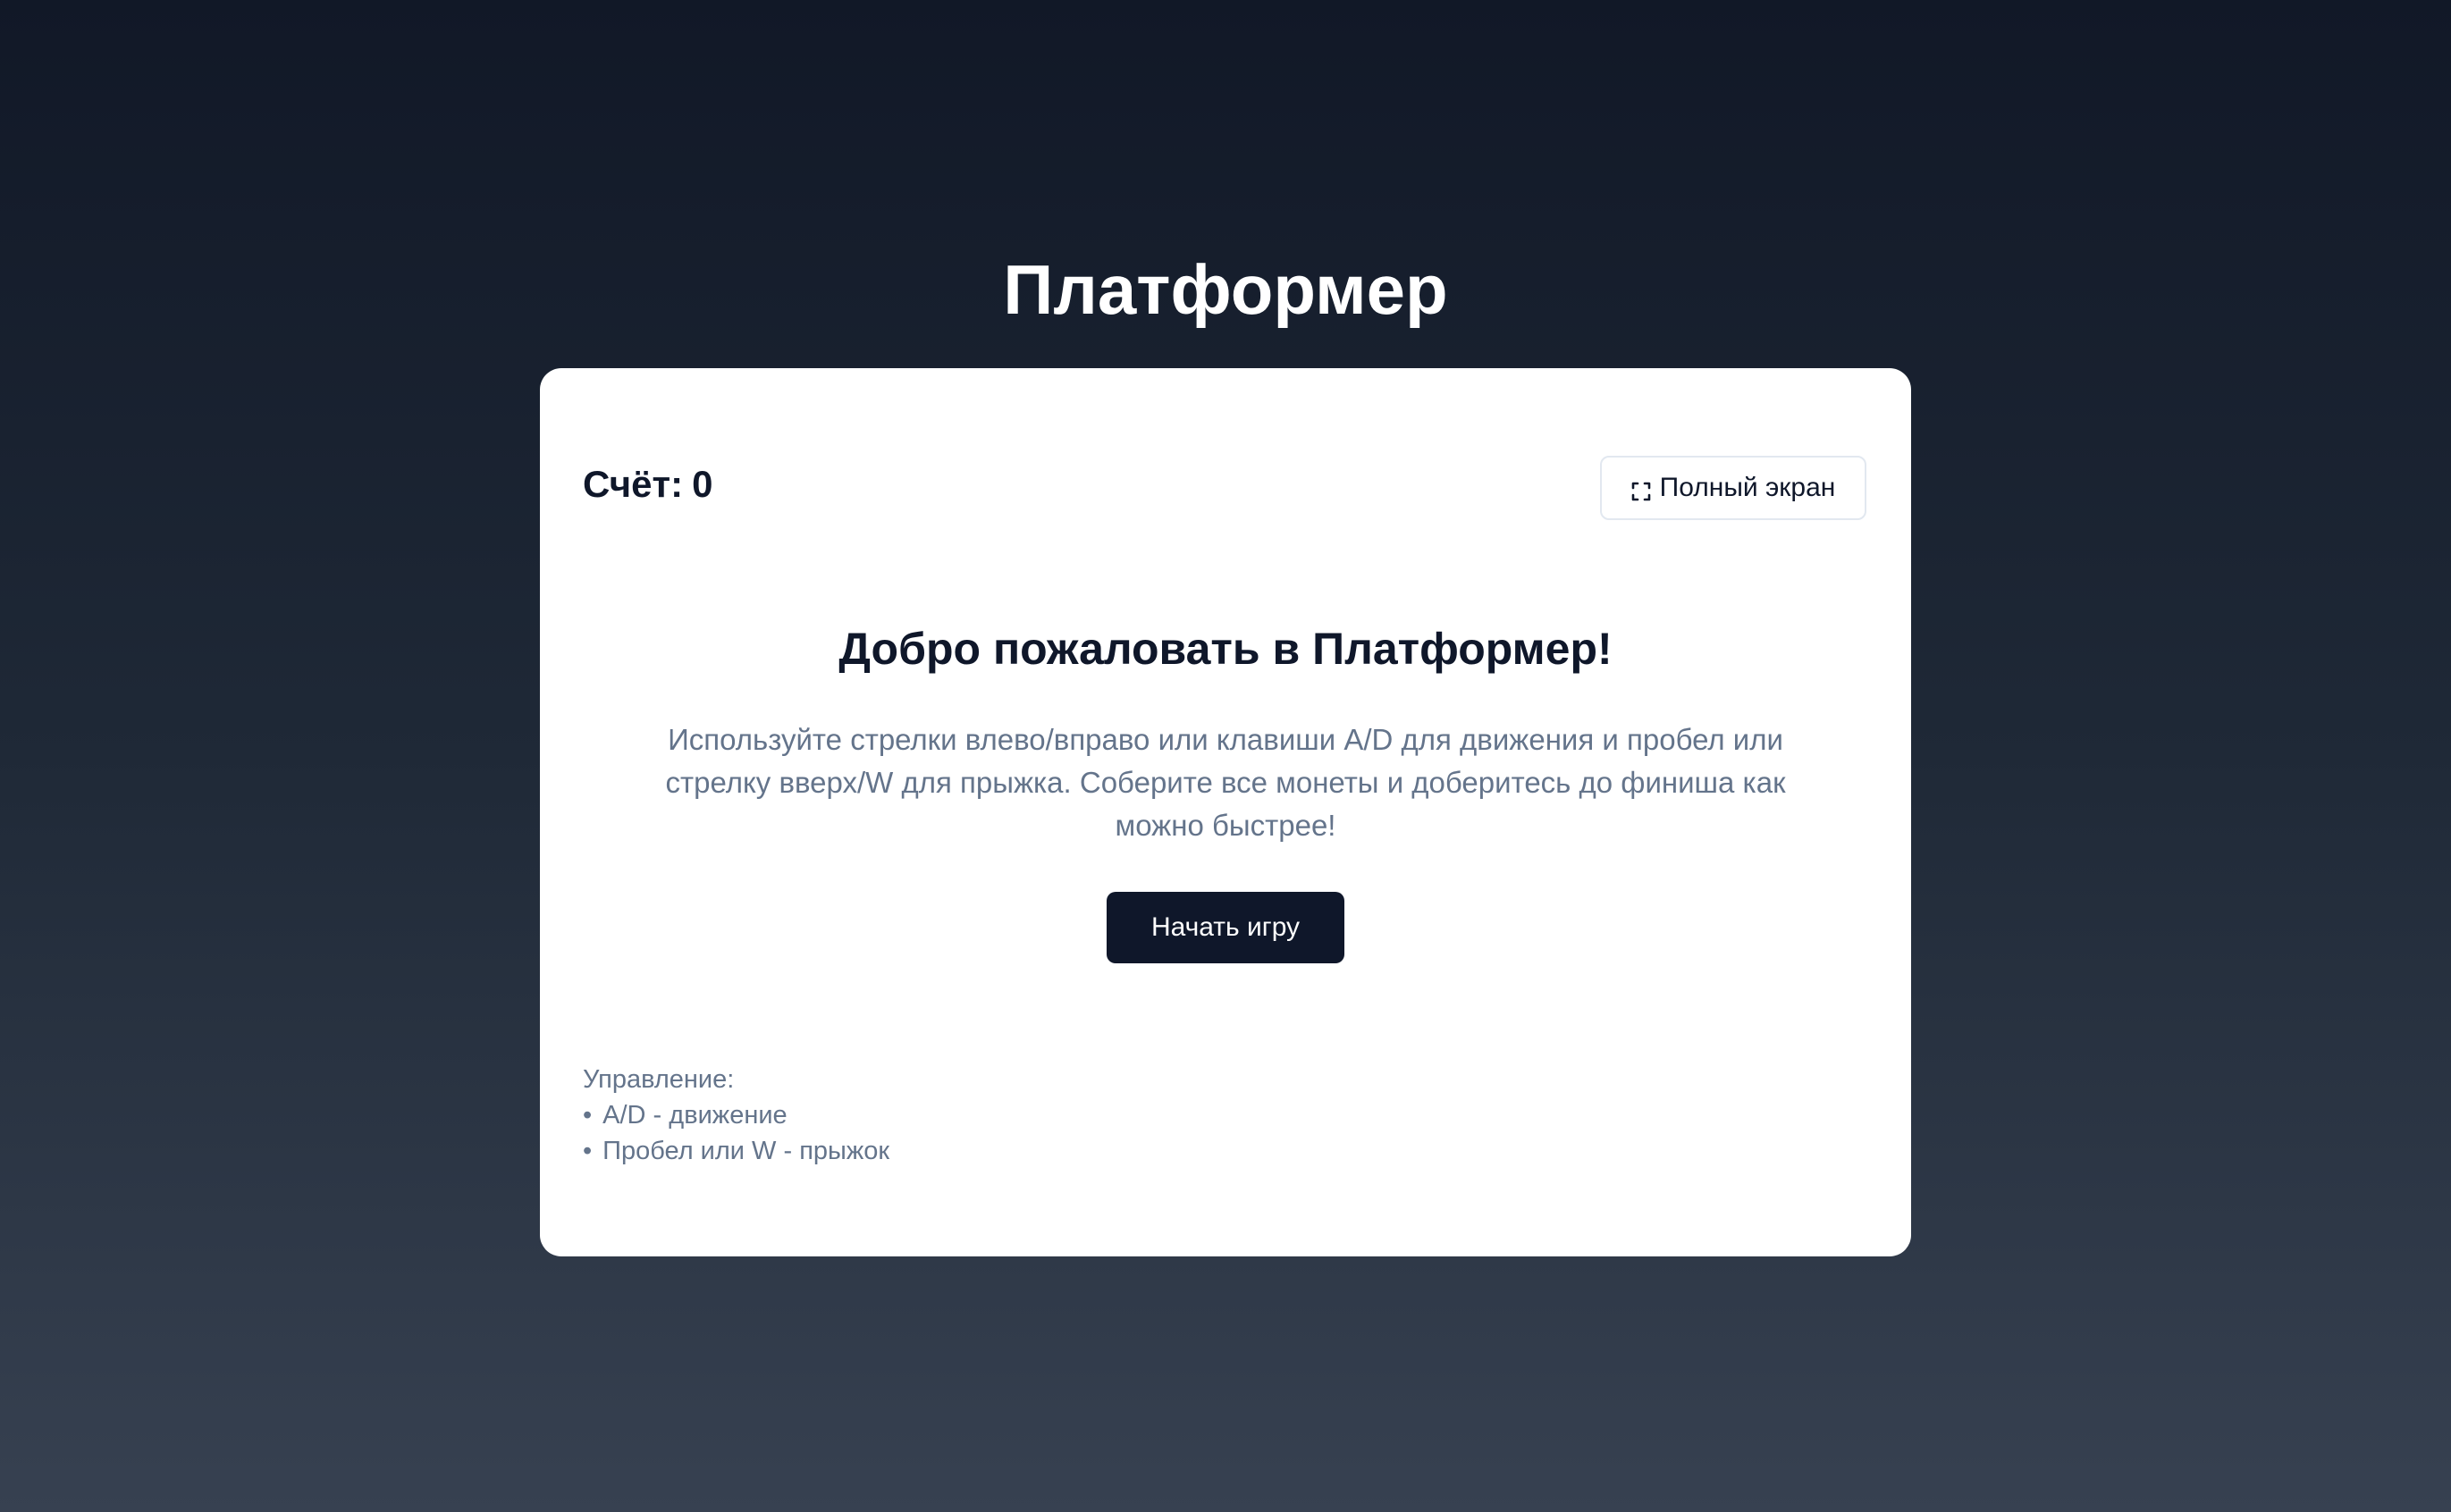 The image size is (2451, 1512). I want to click on controls-item-move: A/D - движение, so click(736, 1115).